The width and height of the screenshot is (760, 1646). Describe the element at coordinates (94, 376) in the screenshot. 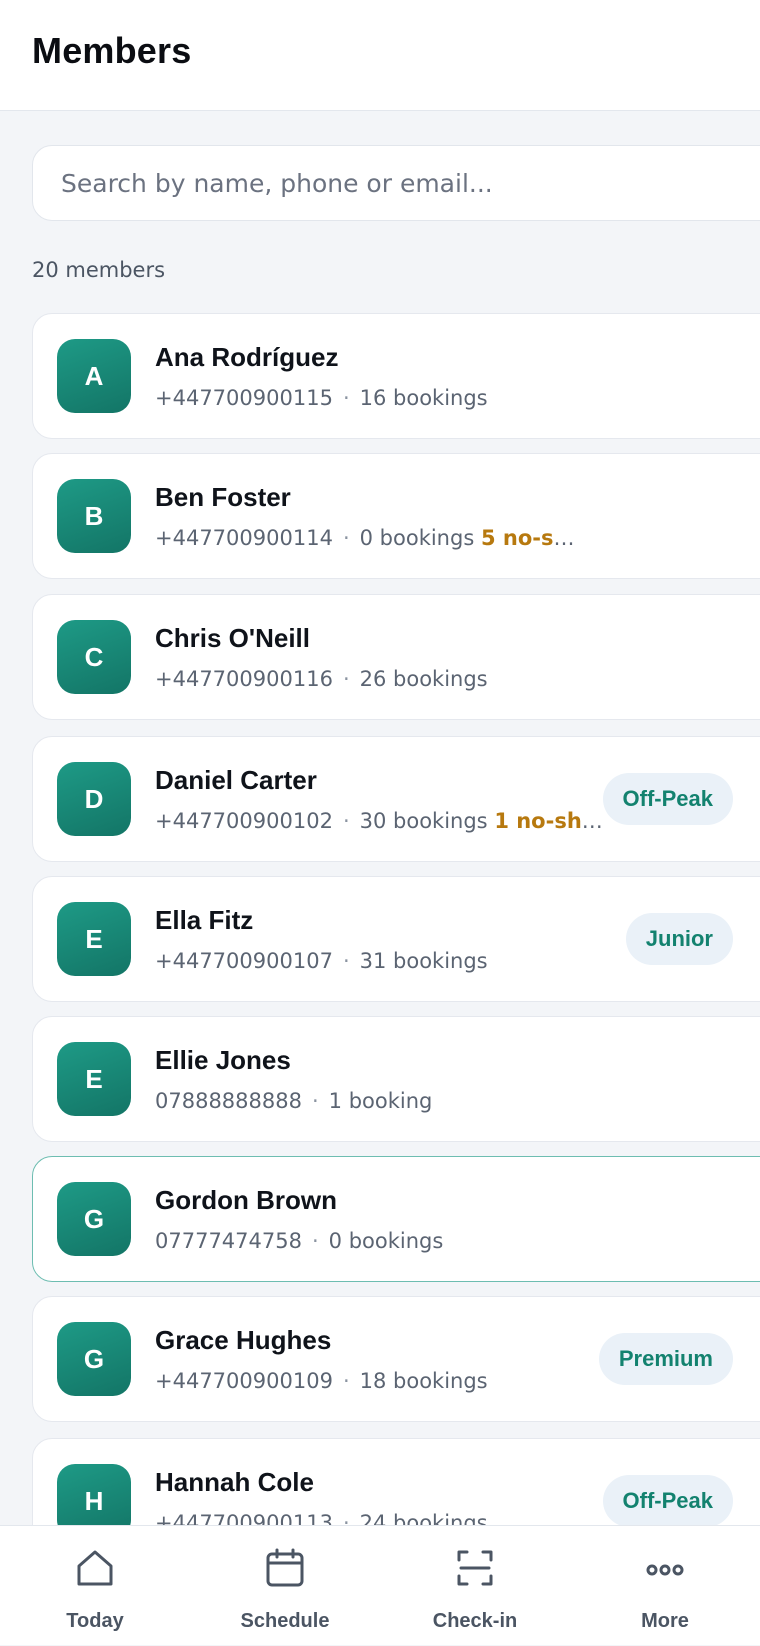

I see `avatar: A` at that location.